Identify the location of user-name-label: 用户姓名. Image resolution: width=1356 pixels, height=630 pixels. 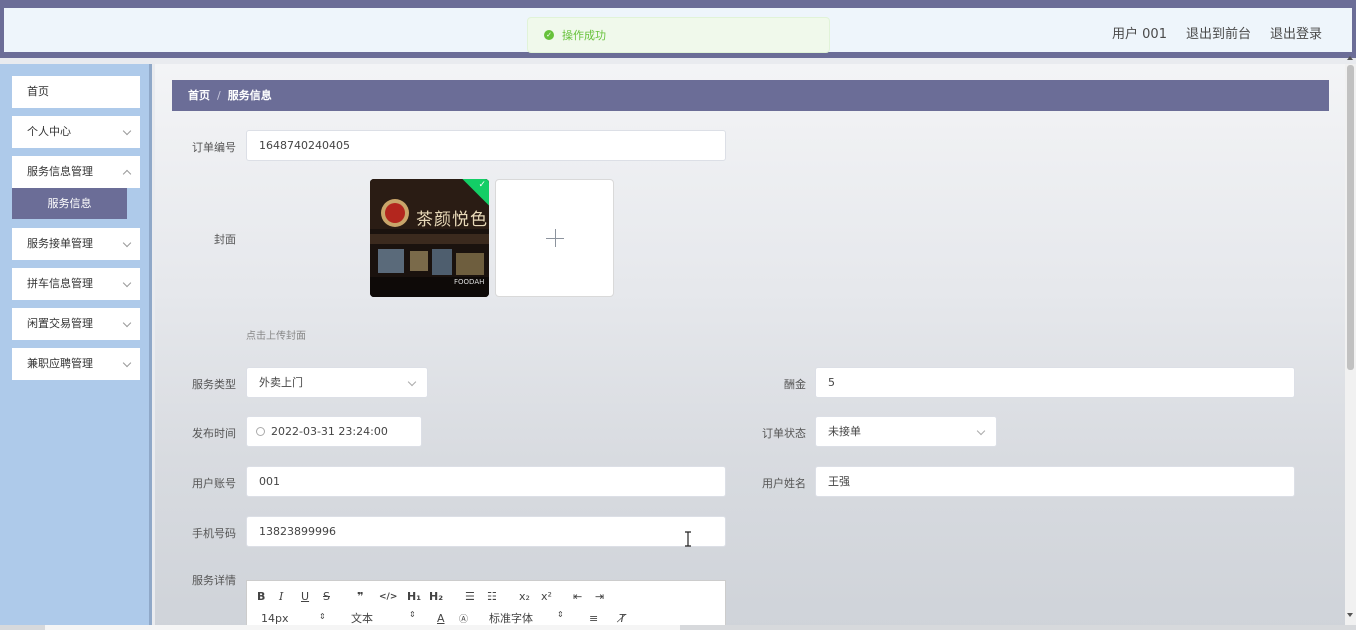
(784, 483).